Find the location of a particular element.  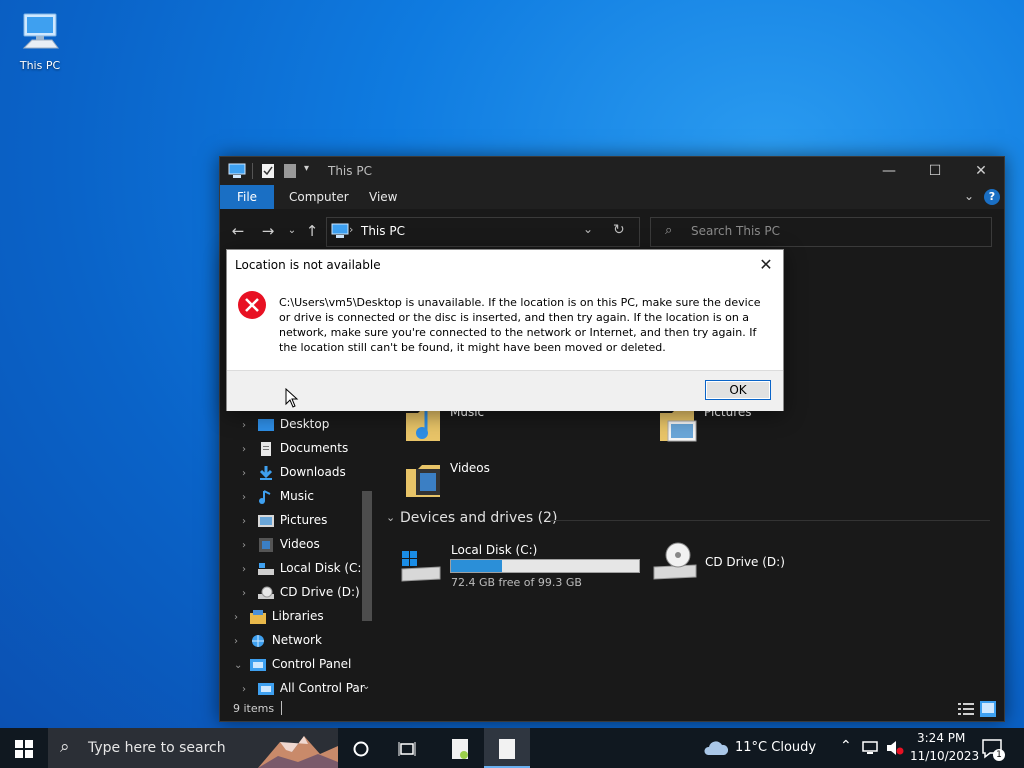

disk-usage-fill is located at coordinates (476, 566).